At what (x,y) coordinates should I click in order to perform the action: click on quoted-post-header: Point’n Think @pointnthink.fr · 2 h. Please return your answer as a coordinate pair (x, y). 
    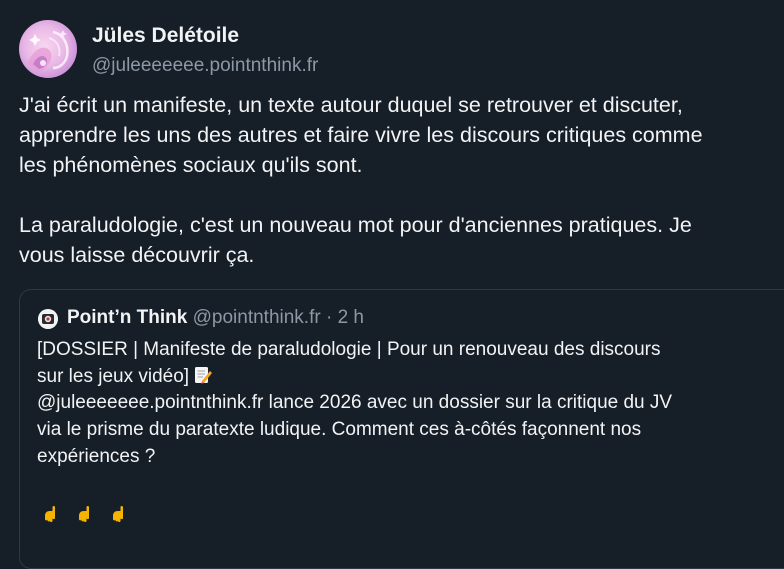
    Looking at the image, I should click on (215, 318).